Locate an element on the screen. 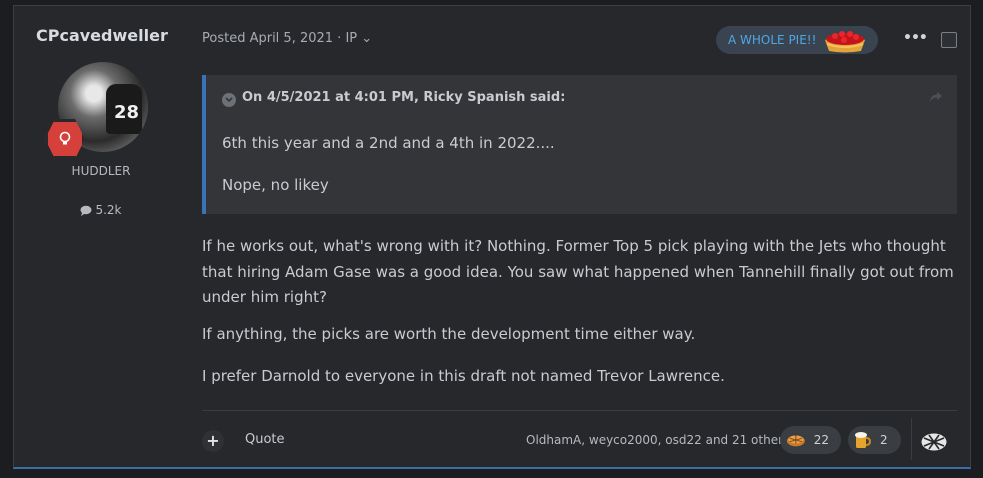  post-count: 5.2k is located at coordinates (101, 210).